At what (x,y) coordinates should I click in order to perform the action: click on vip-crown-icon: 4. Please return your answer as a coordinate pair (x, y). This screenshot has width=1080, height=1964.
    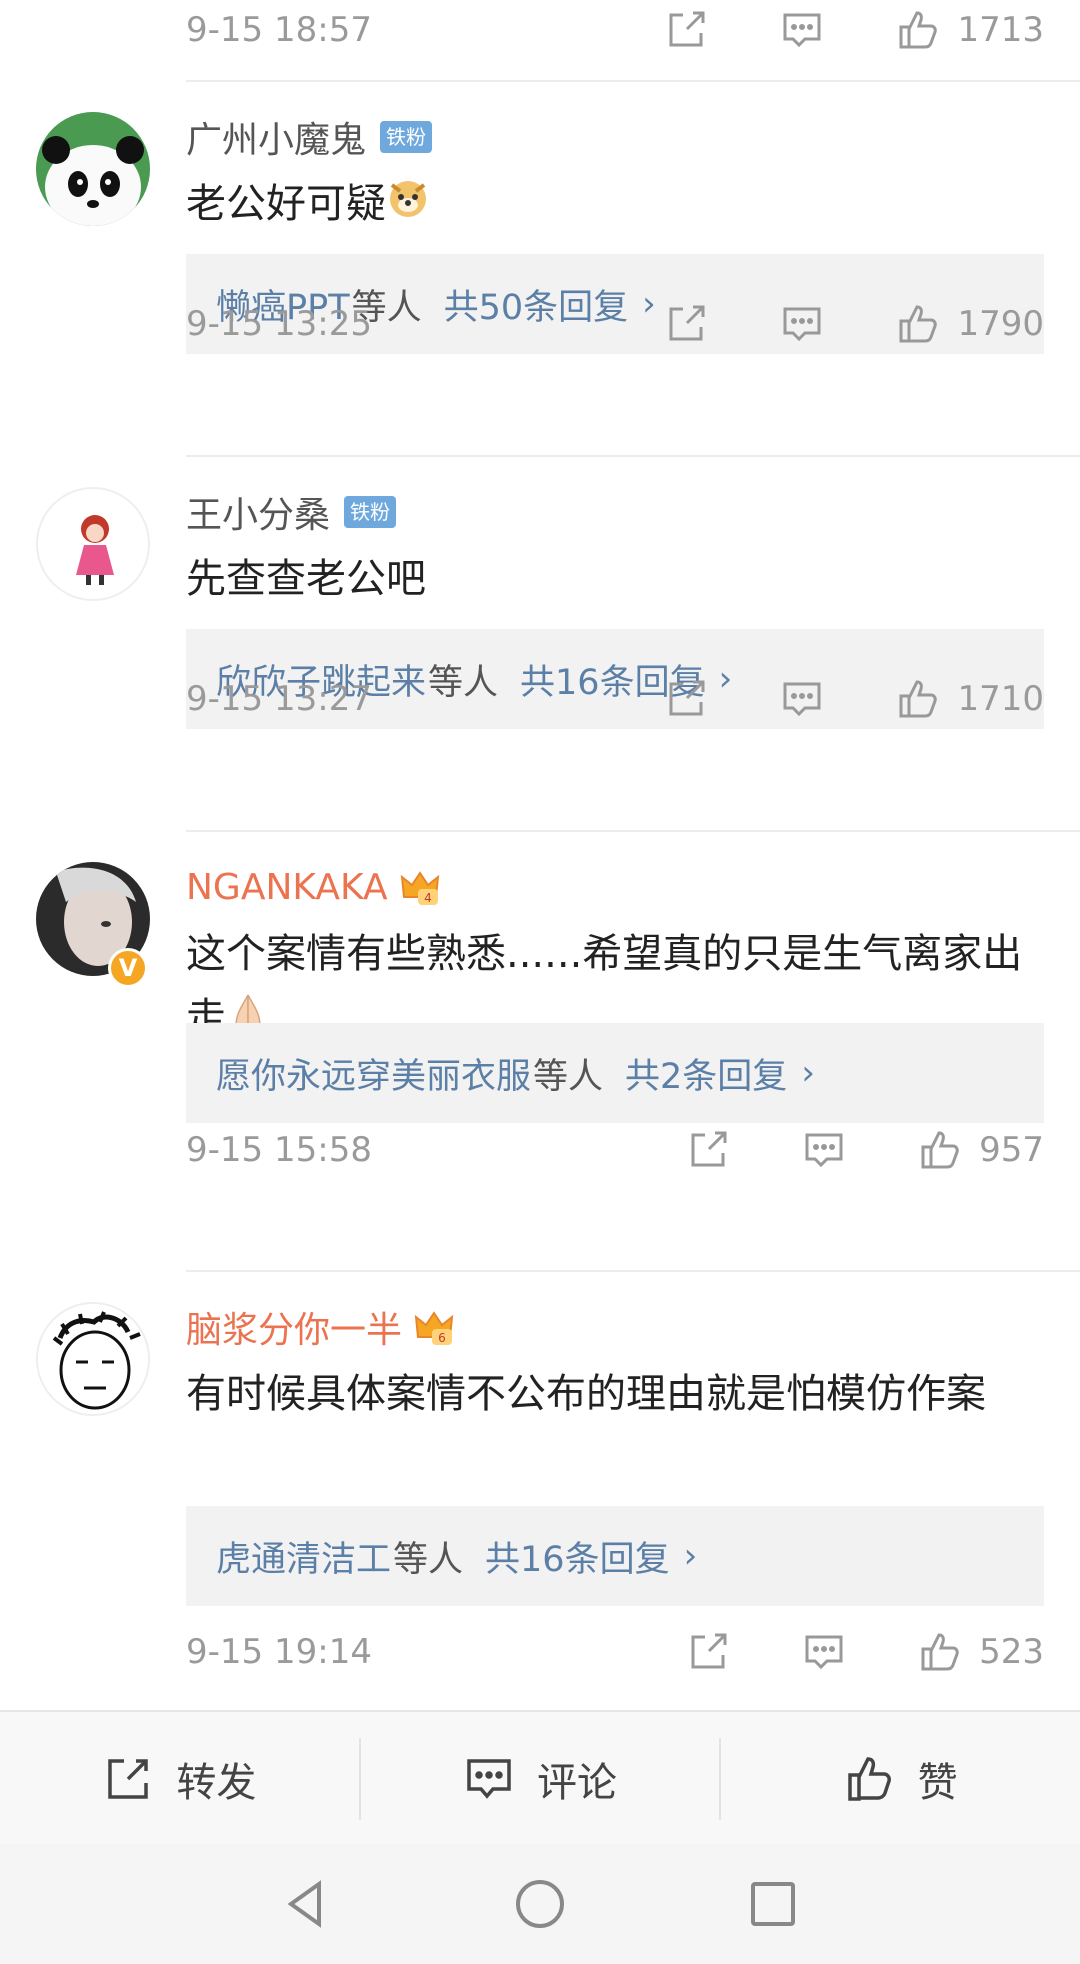
    Looking at the image, I should click on (419, 888).